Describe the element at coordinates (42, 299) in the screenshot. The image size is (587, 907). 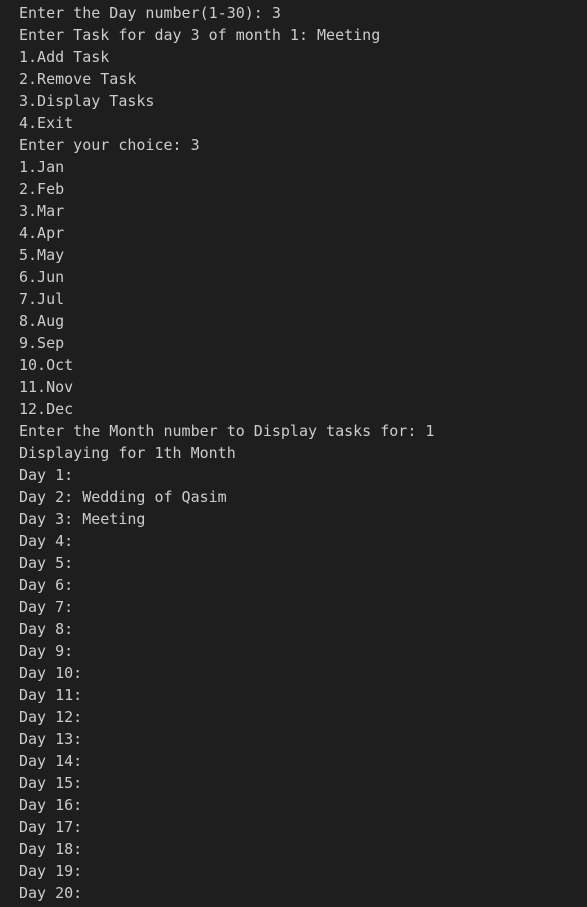
I see `month-option: 7.Jul` at that location.